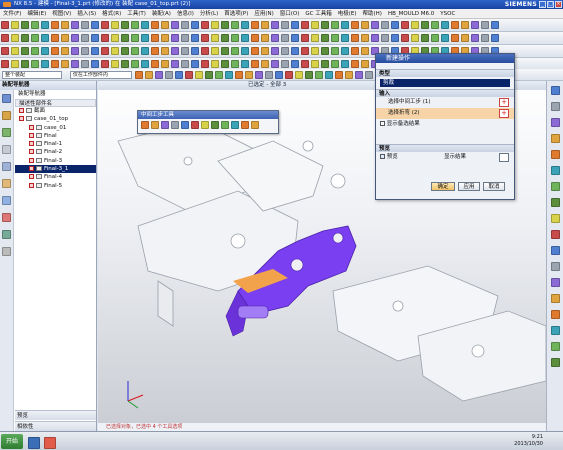  I want to click on menu-item: 窗口(O), so click(290, 14).